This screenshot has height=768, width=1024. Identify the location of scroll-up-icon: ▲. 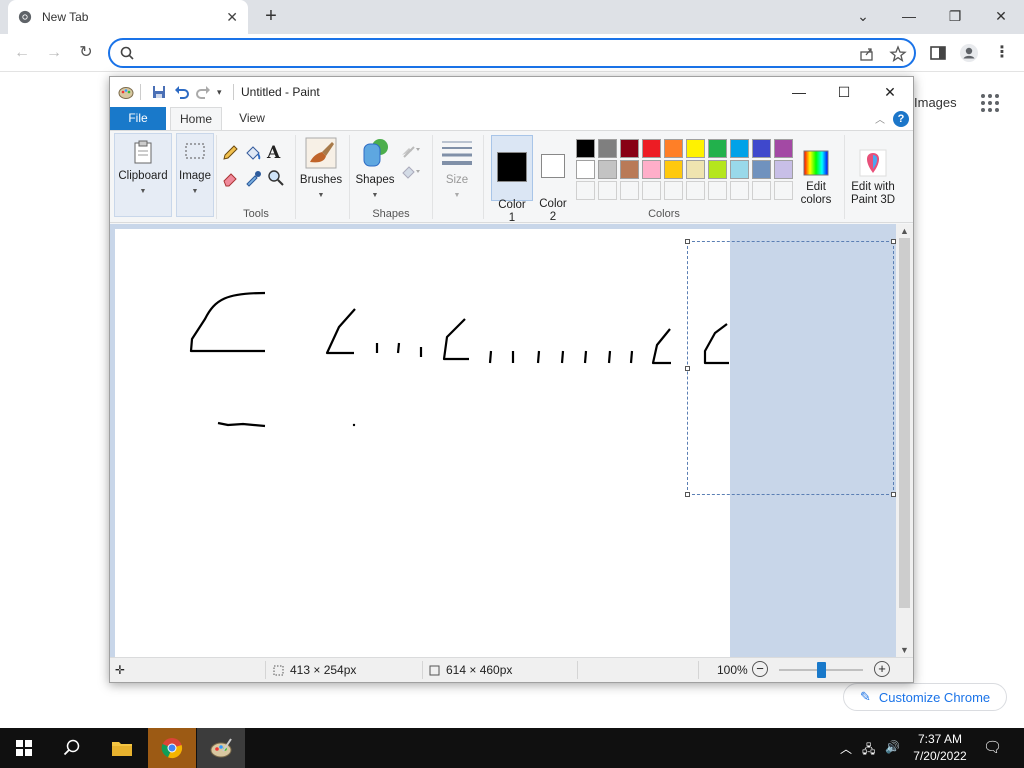
(904, 231).